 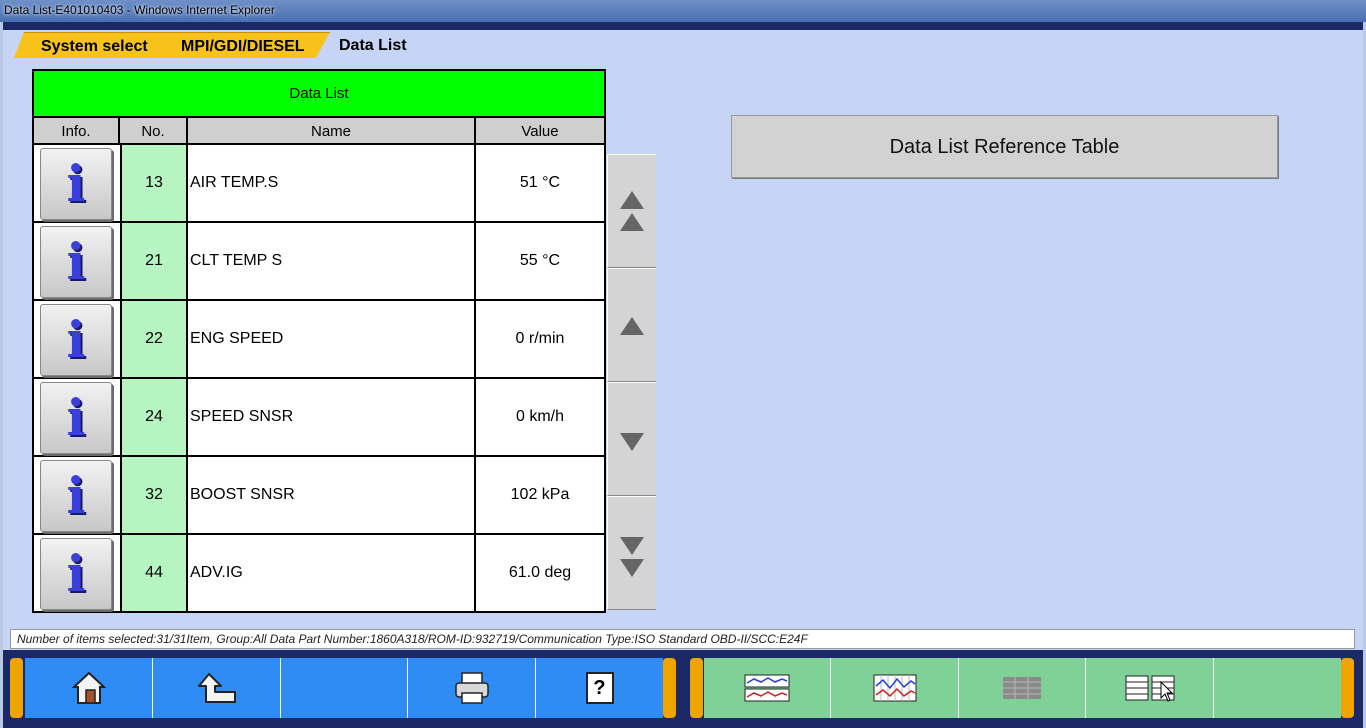 I want to click on toolbar-right-cap, so click(x=696, y=688).